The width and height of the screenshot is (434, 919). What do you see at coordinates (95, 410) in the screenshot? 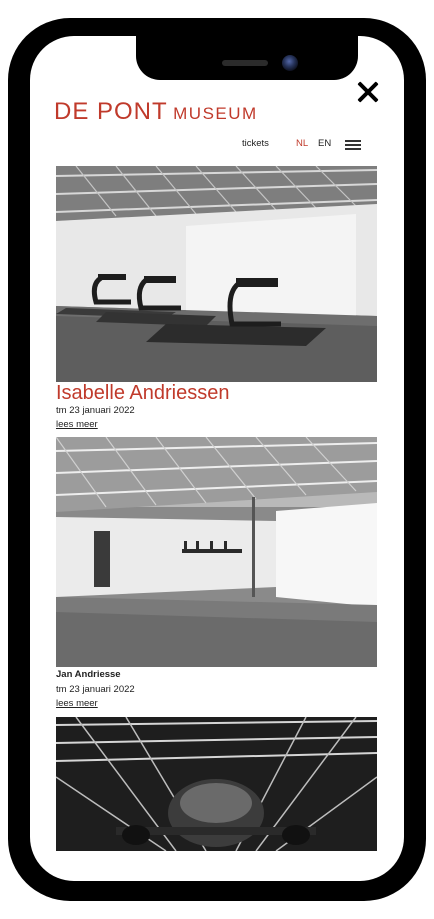
I see `exhibition-date-1: tm 23 januari 2022` at bounding box center [95, 410].